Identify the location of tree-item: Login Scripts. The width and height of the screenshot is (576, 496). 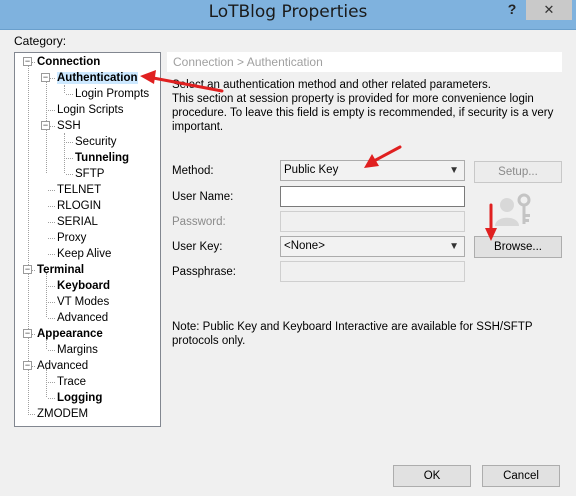
(90, 110).